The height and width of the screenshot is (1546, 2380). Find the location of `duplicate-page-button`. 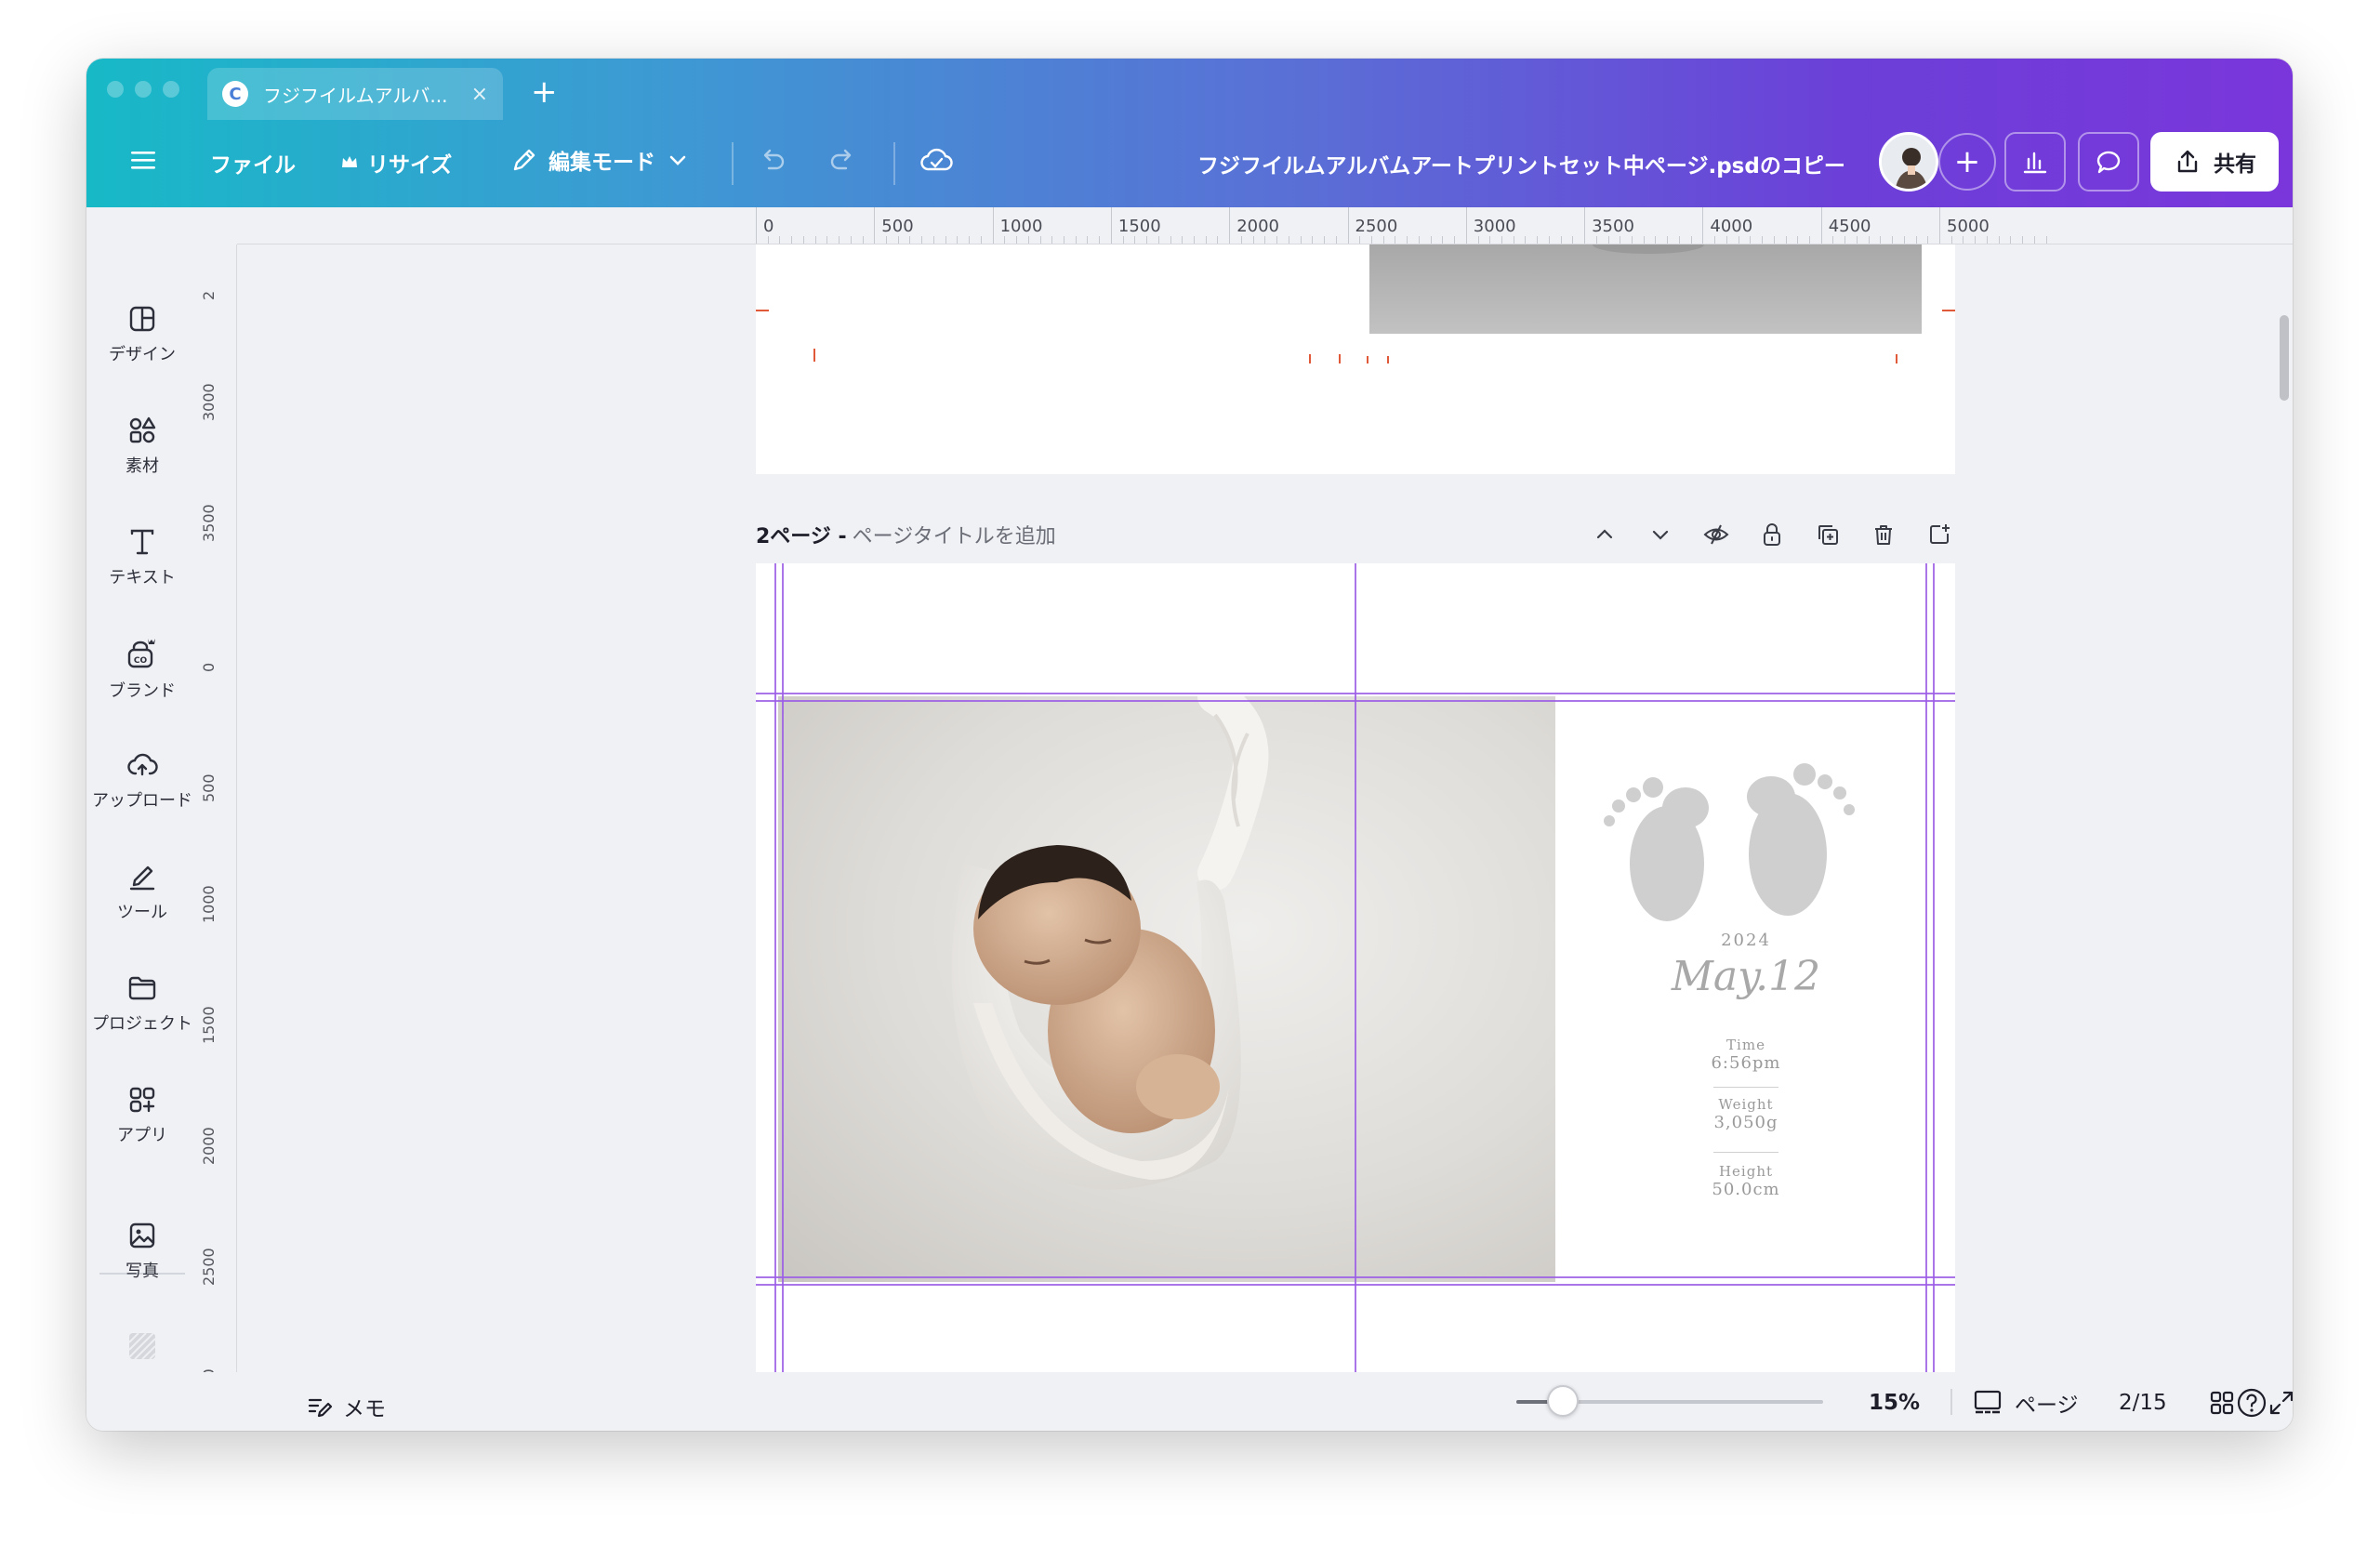

duplicate-page-button is located at coordinates (1828, 534).